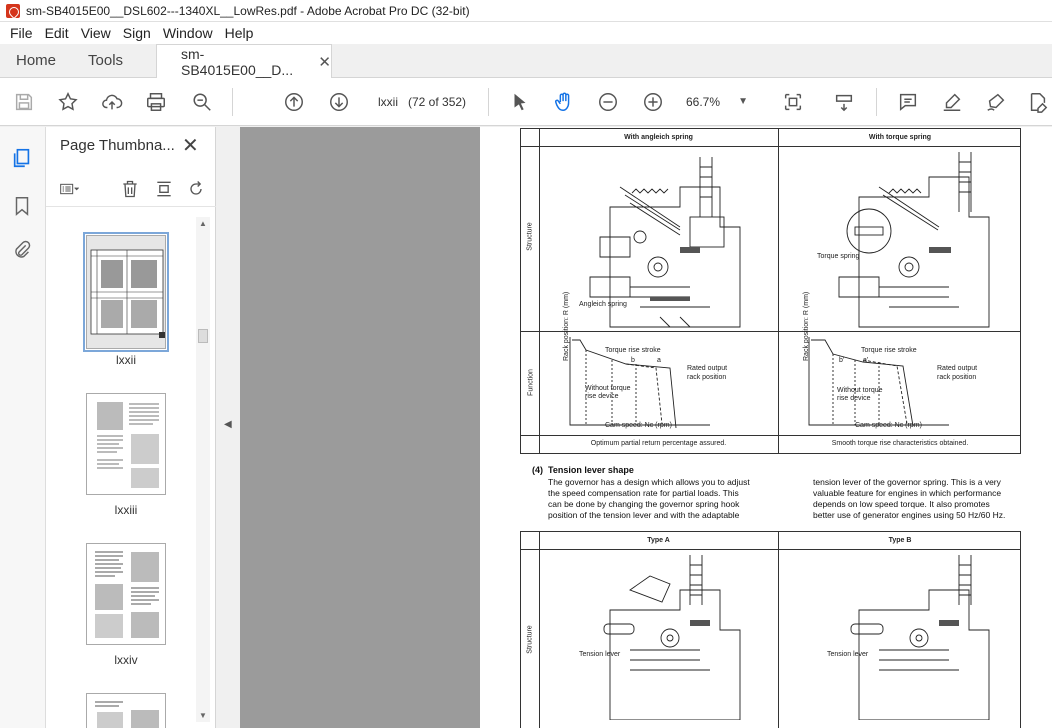 The image size is (1052, 728). I want to click on thumbnails-list: lxxii lxxiii lxxiv, so click(121, 472).